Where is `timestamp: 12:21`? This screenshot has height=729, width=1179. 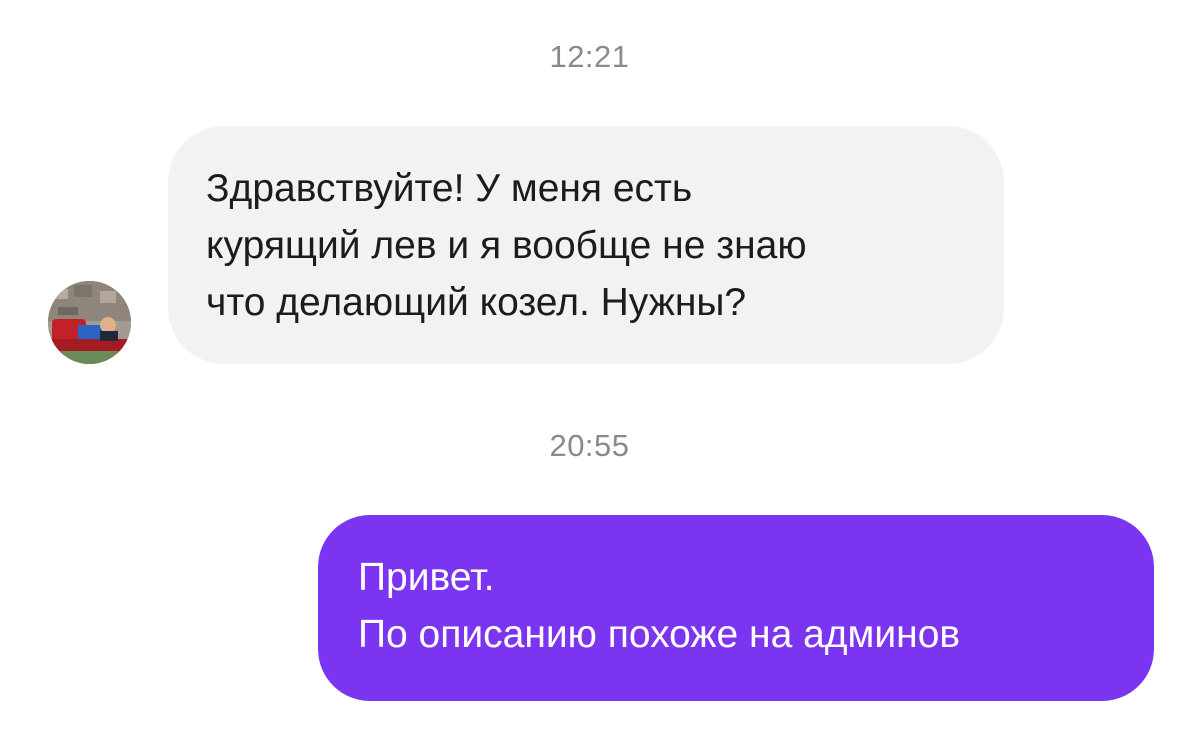
timestamp: 12:21 is located at coordinates (589, 56).